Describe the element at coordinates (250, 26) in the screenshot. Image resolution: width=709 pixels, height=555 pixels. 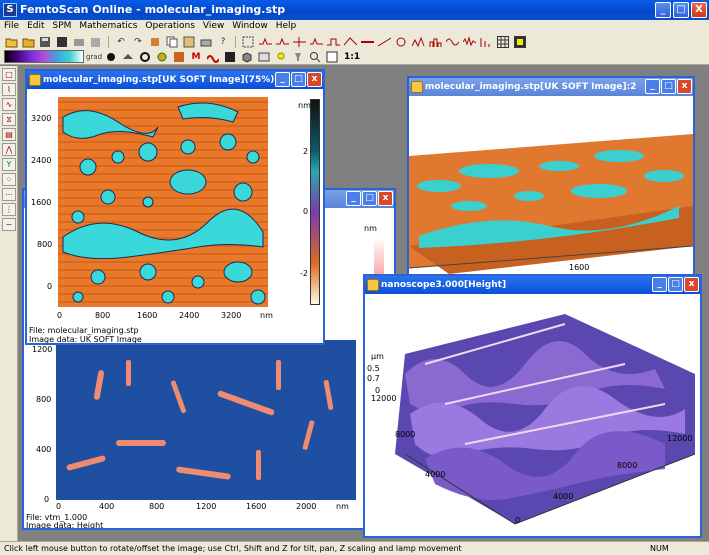
I see `menu-window: Window` at that location.